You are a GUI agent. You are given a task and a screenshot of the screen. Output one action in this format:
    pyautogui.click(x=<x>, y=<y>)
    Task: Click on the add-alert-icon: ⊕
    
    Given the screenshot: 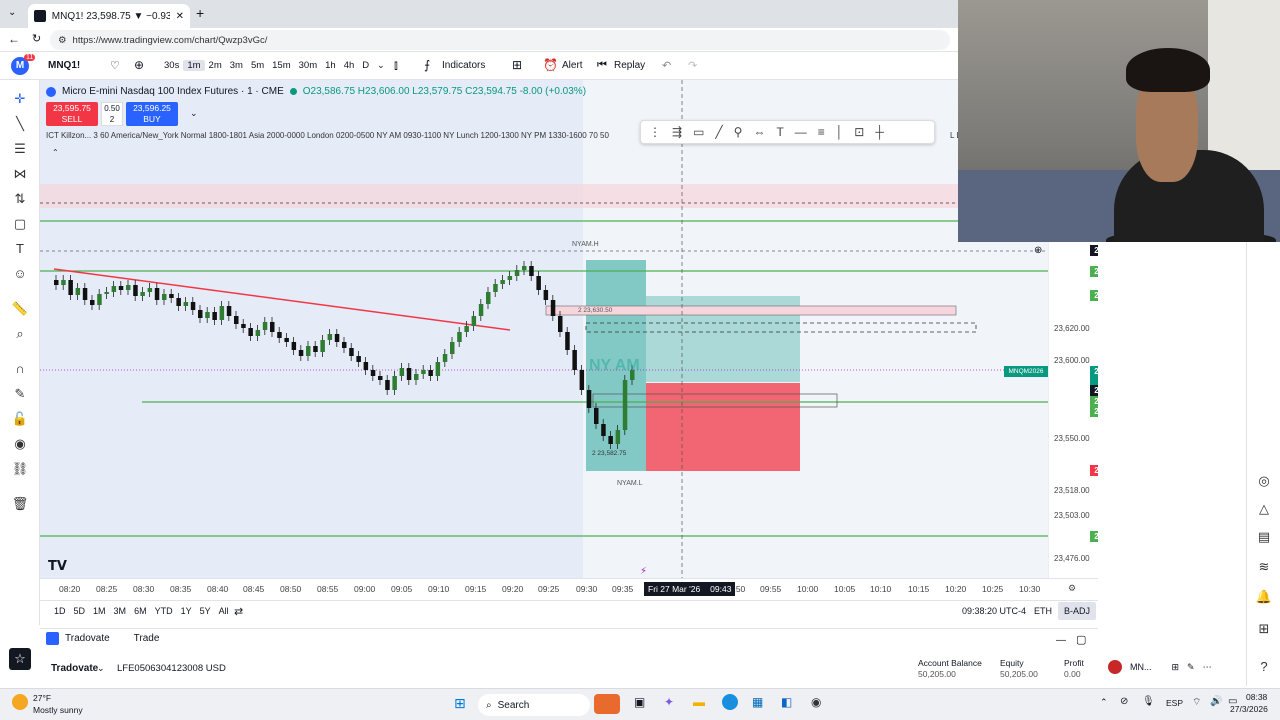 What is the action you would take?
    pyautogui.click(x=1038, y=250)
    